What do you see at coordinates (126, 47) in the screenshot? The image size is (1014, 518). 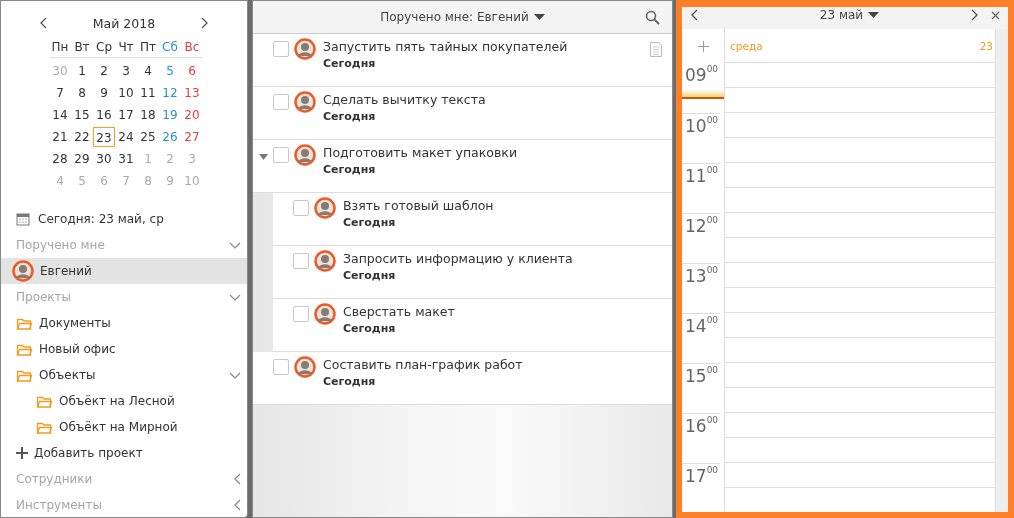 I see `weekday-header: Чт` at bounding box center [126, 47].